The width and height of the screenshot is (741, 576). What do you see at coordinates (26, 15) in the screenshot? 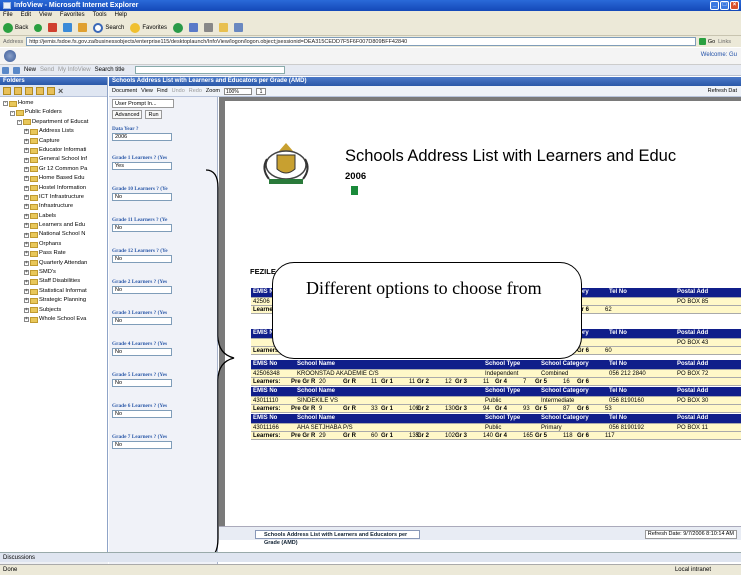
I see `menu-edit: Edit` at bounding box center [26, 15].